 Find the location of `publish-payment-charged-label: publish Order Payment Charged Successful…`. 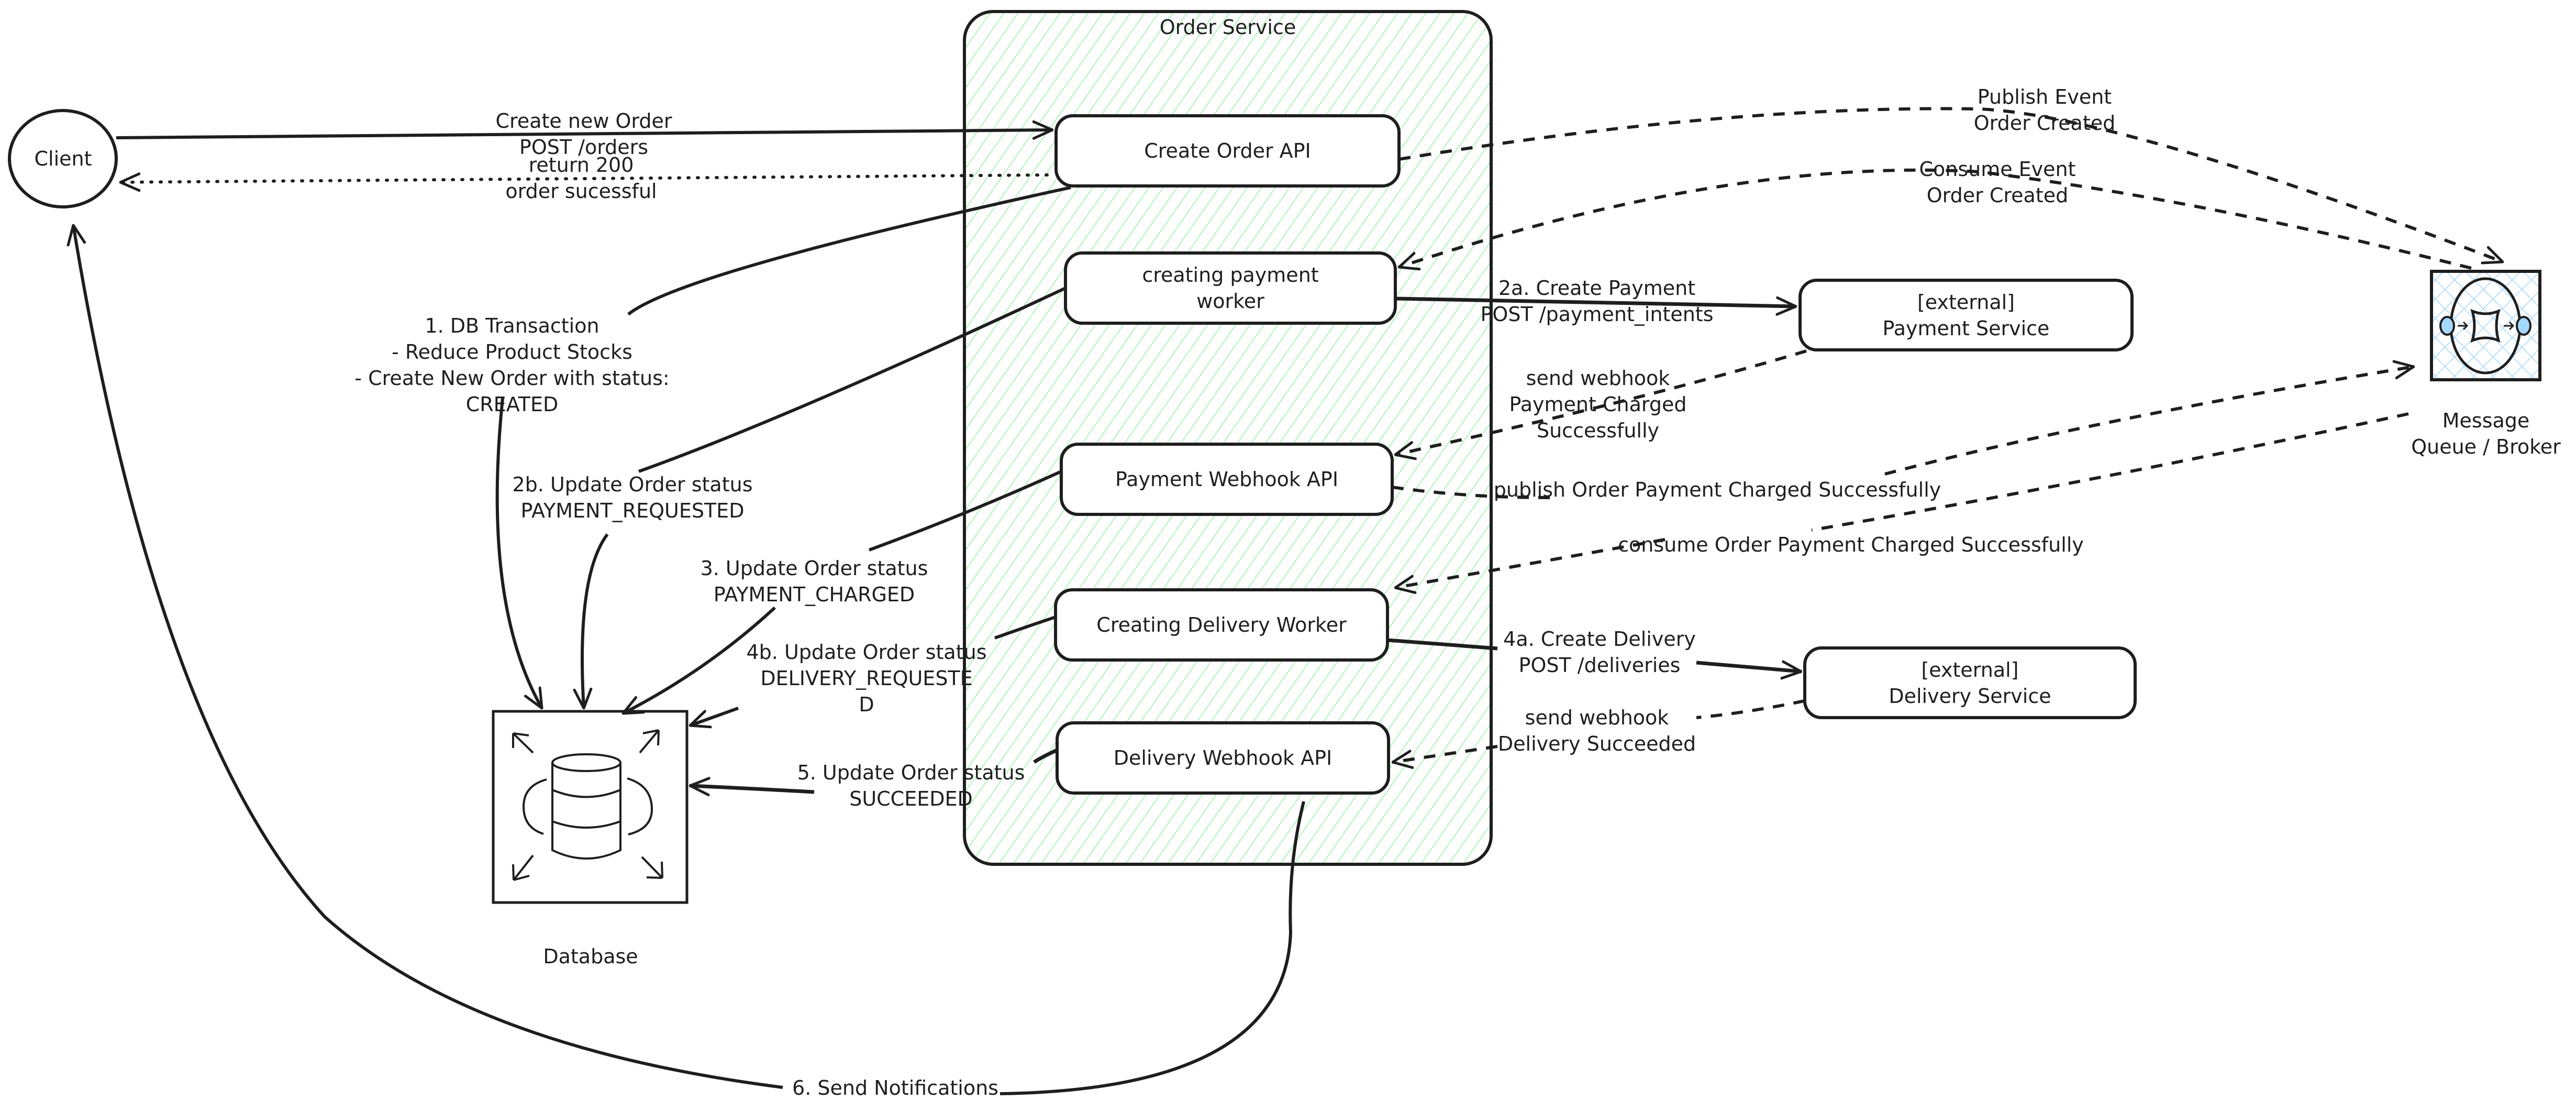

publish-payment-charged-label: publish Order Payment Charged Successful… is located at coordinates (1717, 489).